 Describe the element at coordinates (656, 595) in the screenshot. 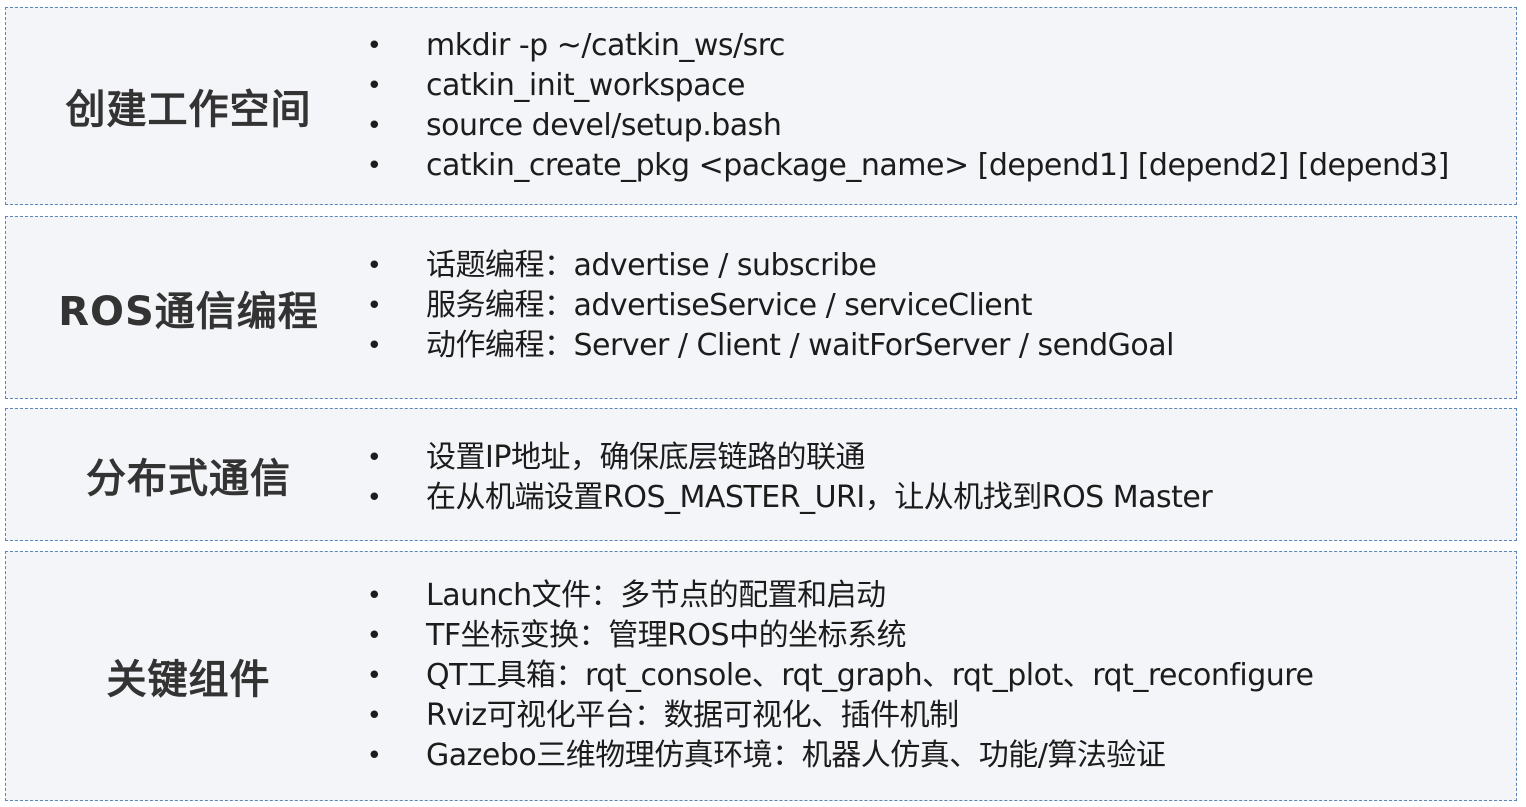

I see `item-text: Launch文件：多节点的配置和启动` at that location.